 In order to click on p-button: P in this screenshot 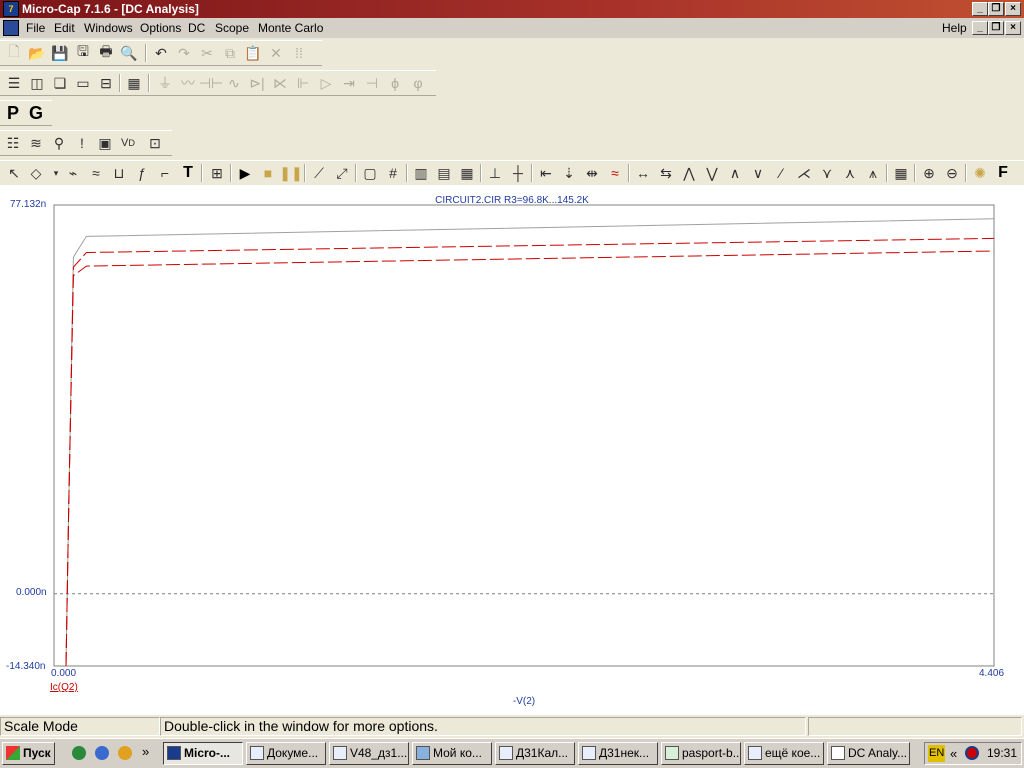, I will do `click(13, 113)`.